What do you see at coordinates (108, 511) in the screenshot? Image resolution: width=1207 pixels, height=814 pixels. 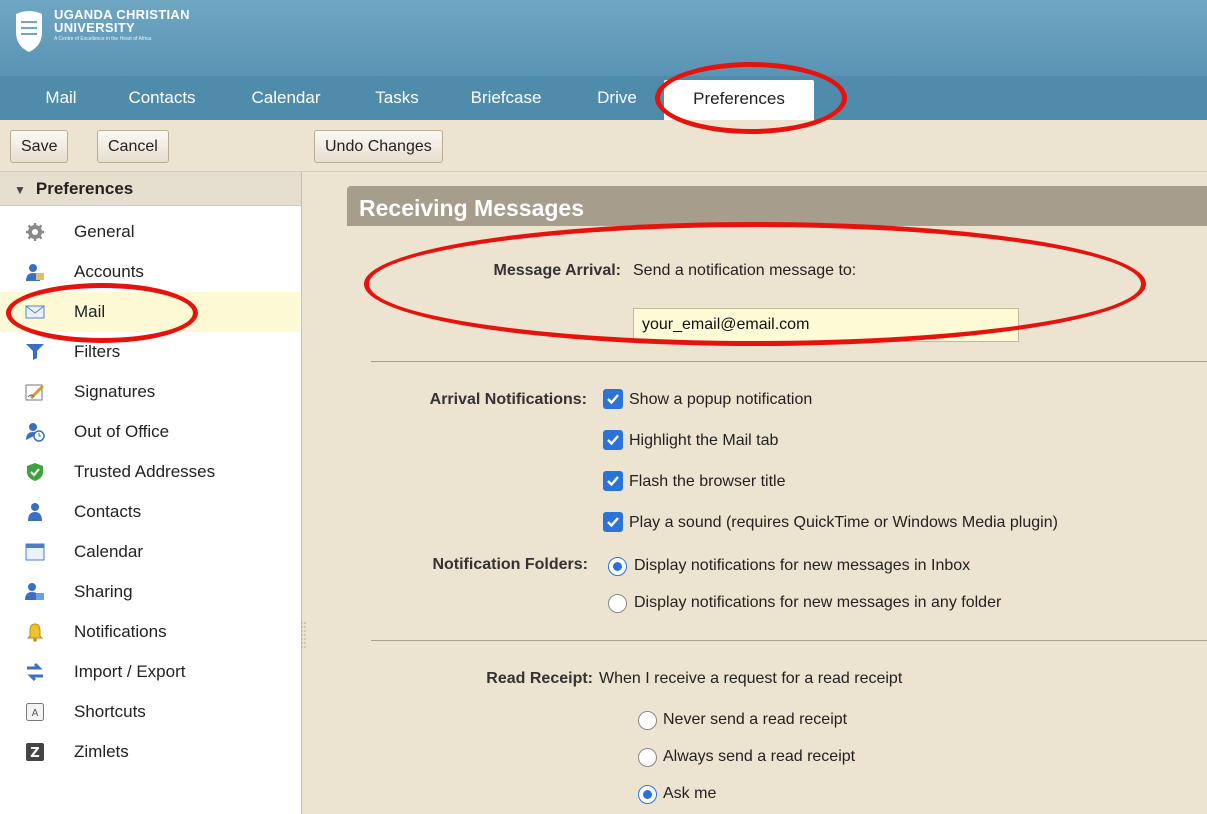 I see `sidebar-item-label: Contacts` at bounding box center [108, 511].